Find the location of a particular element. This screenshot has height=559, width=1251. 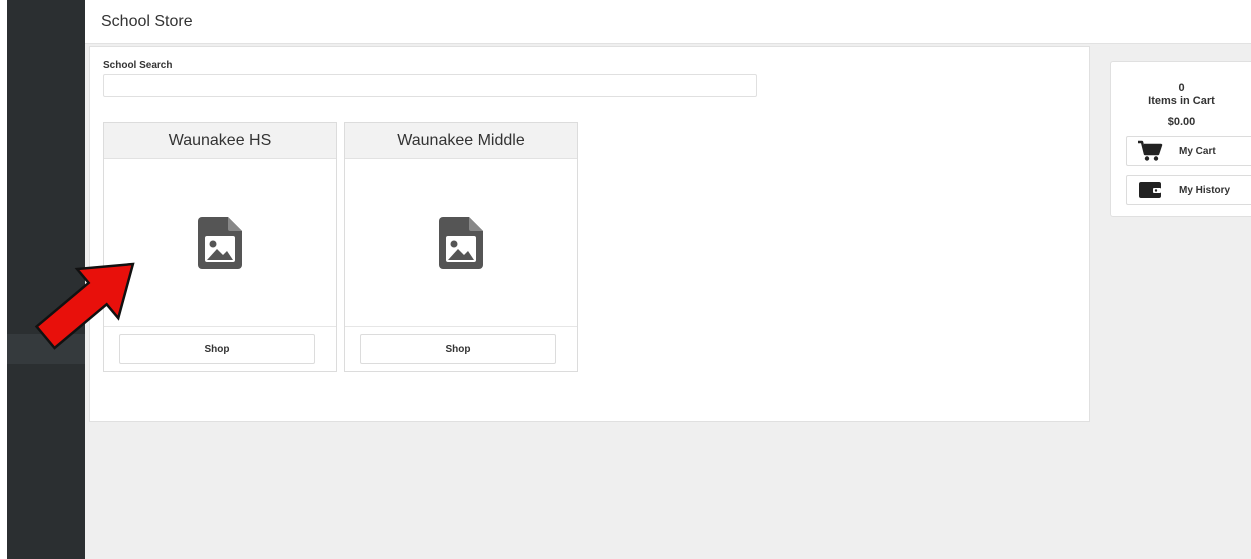

school-search-input is located at coordinates (430, 85).